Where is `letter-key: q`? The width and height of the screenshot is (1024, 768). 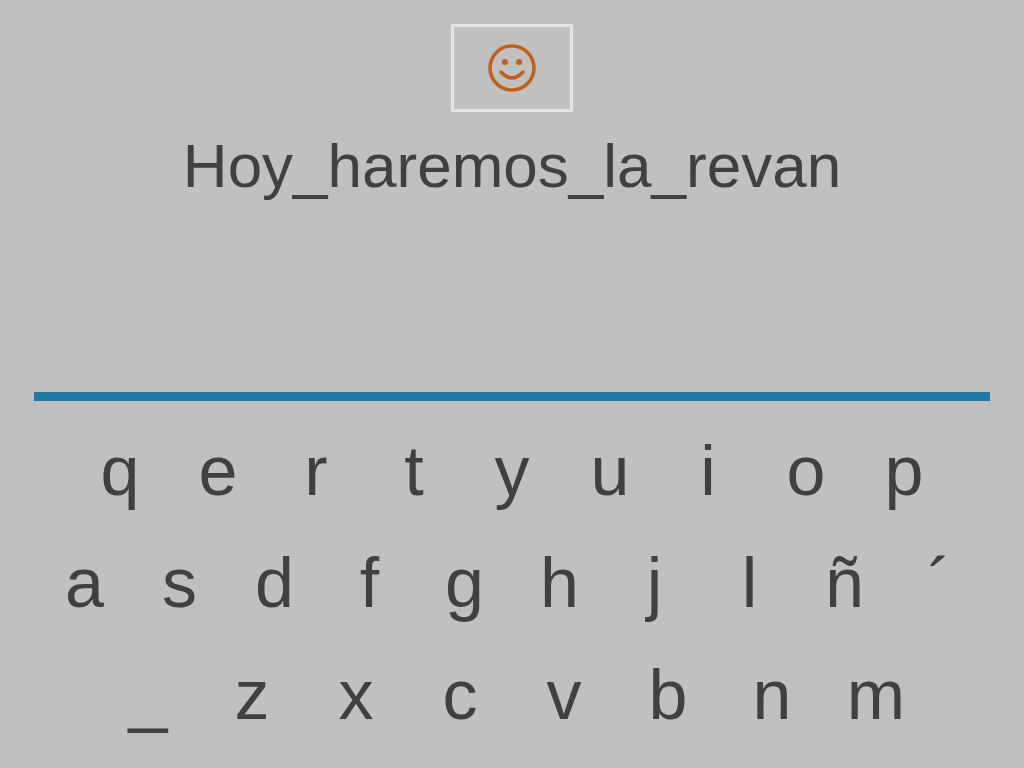
letter-key: q is located at coordinates (120, 471).